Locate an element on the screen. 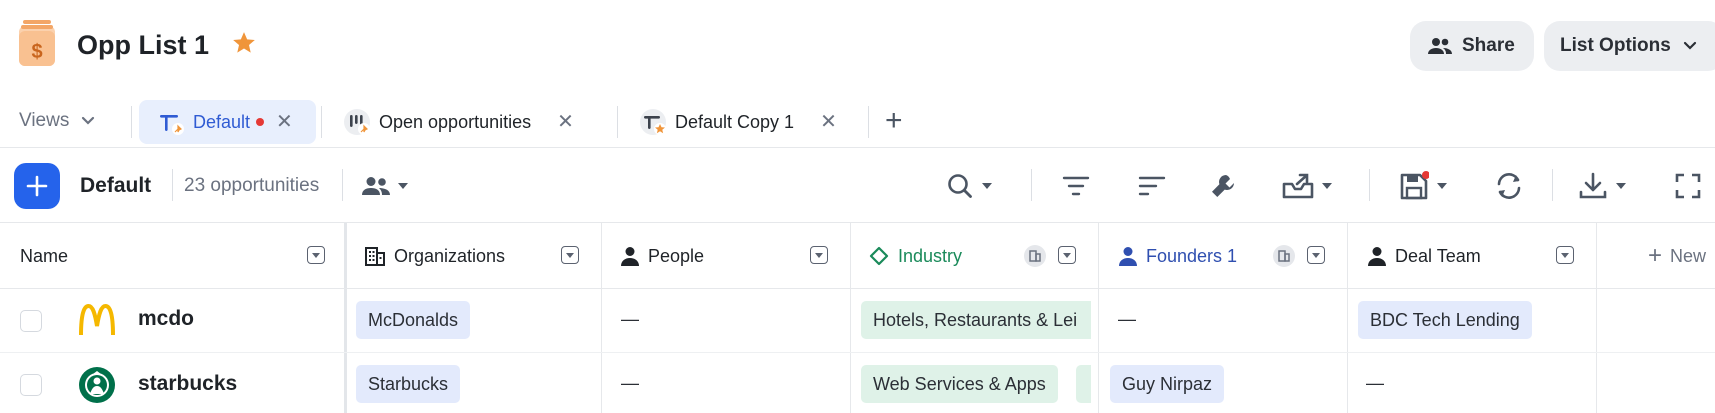  linked-org-badge is located at coordinates (1284, 256).